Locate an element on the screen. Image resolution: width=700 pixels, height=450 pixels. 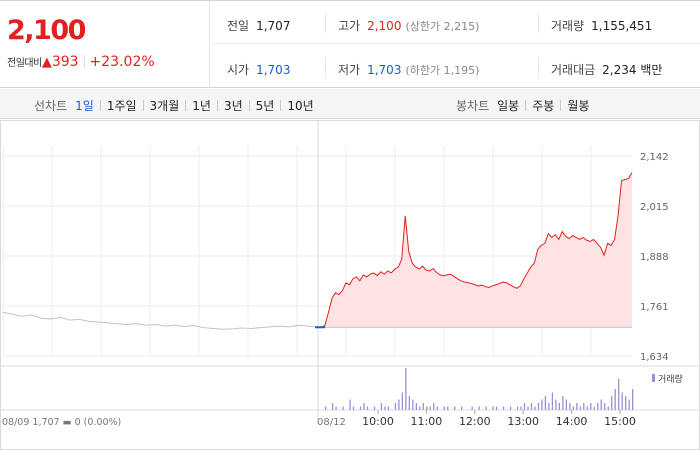
line-period-tab-1: 1주일 is located at coordinates (122, 106).